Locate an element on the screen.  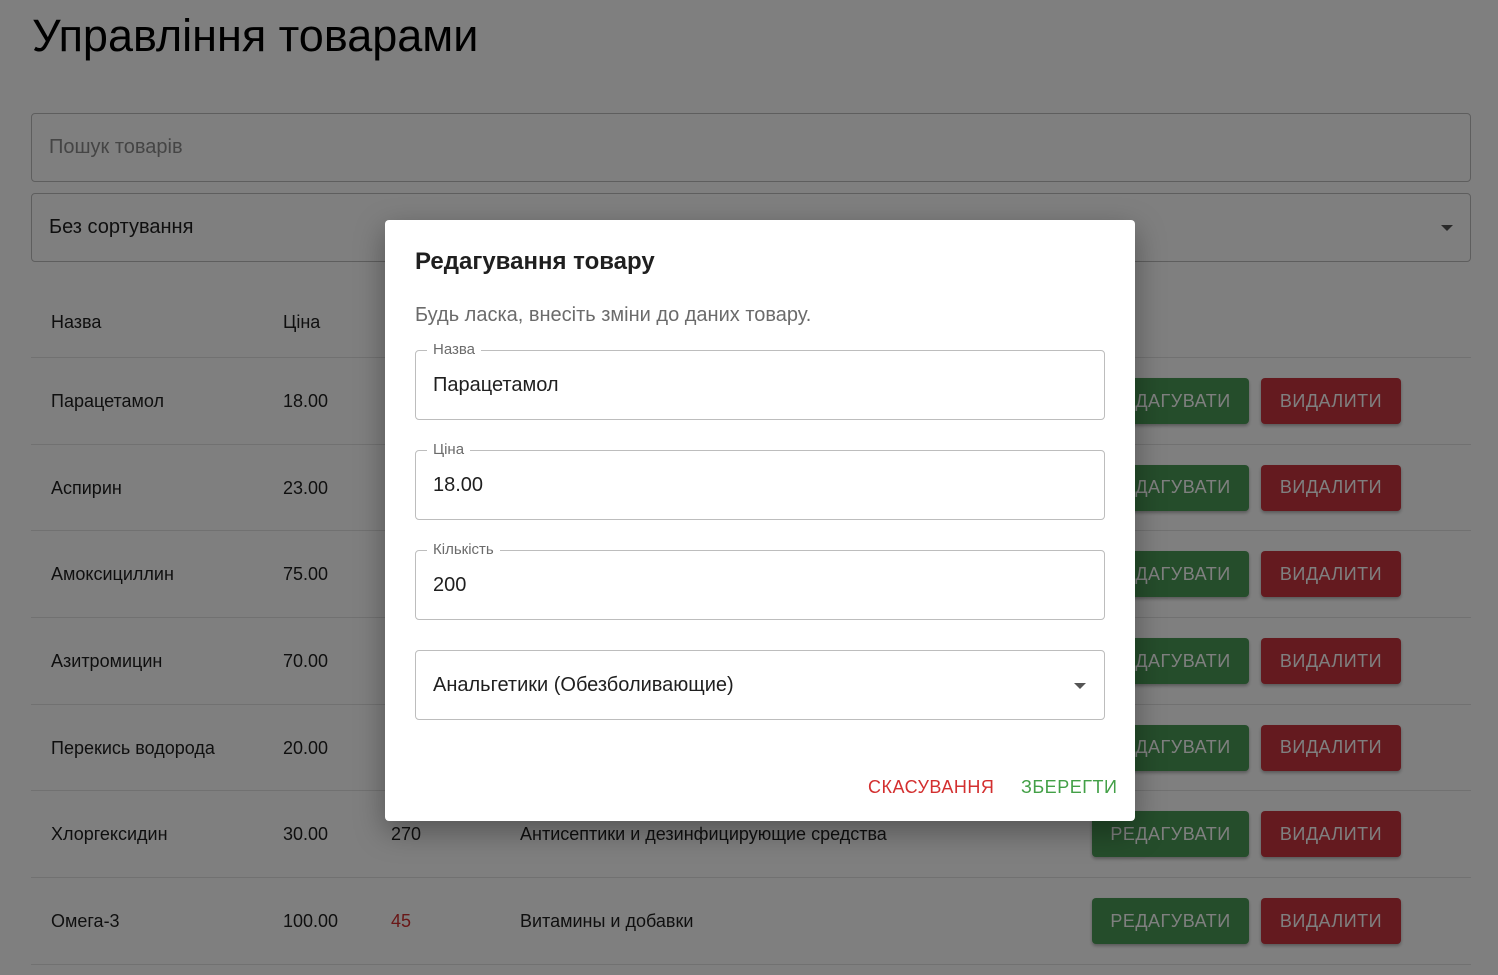
category-select: Анальгетики (Обезболивающие) is located at coordinates (760, 685).